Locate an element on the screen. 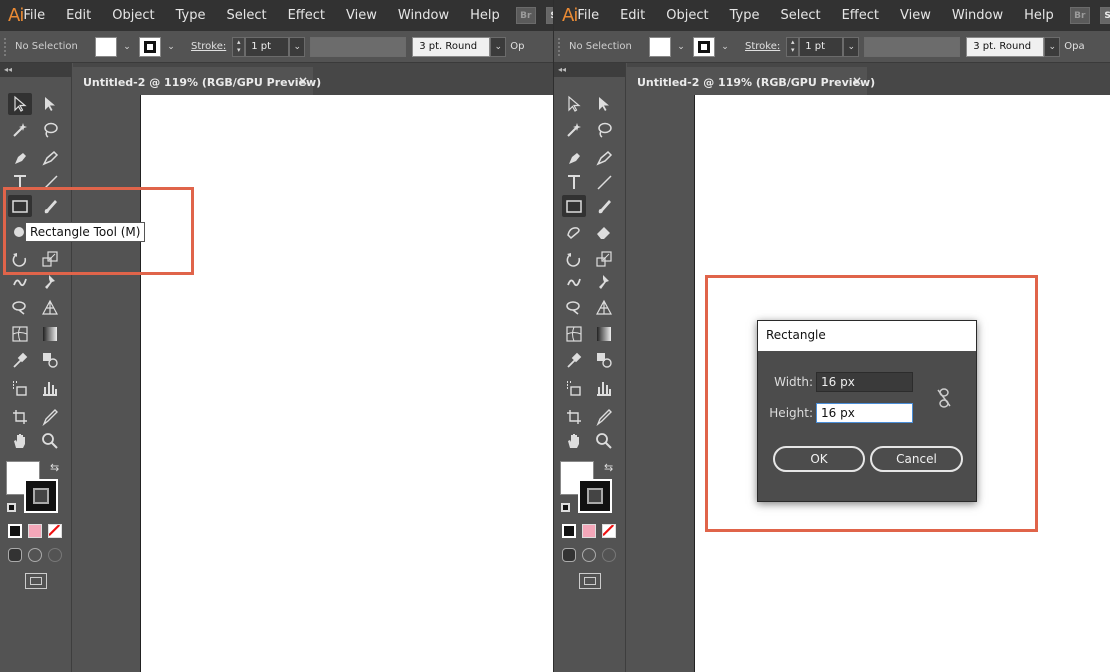 Image resolution: width=1110 pixels, height=672 pixels. lasso-tool-icon is located at coordinates (50, 130).